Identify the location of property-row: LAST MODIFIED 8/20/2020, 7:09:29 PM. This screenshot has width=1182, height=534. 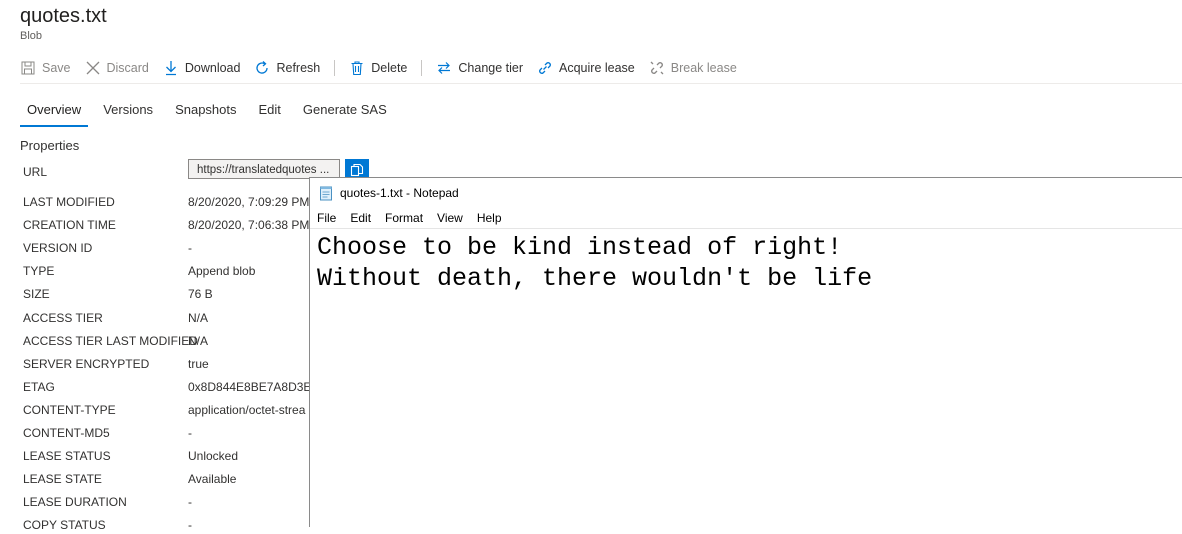
(166, 202).